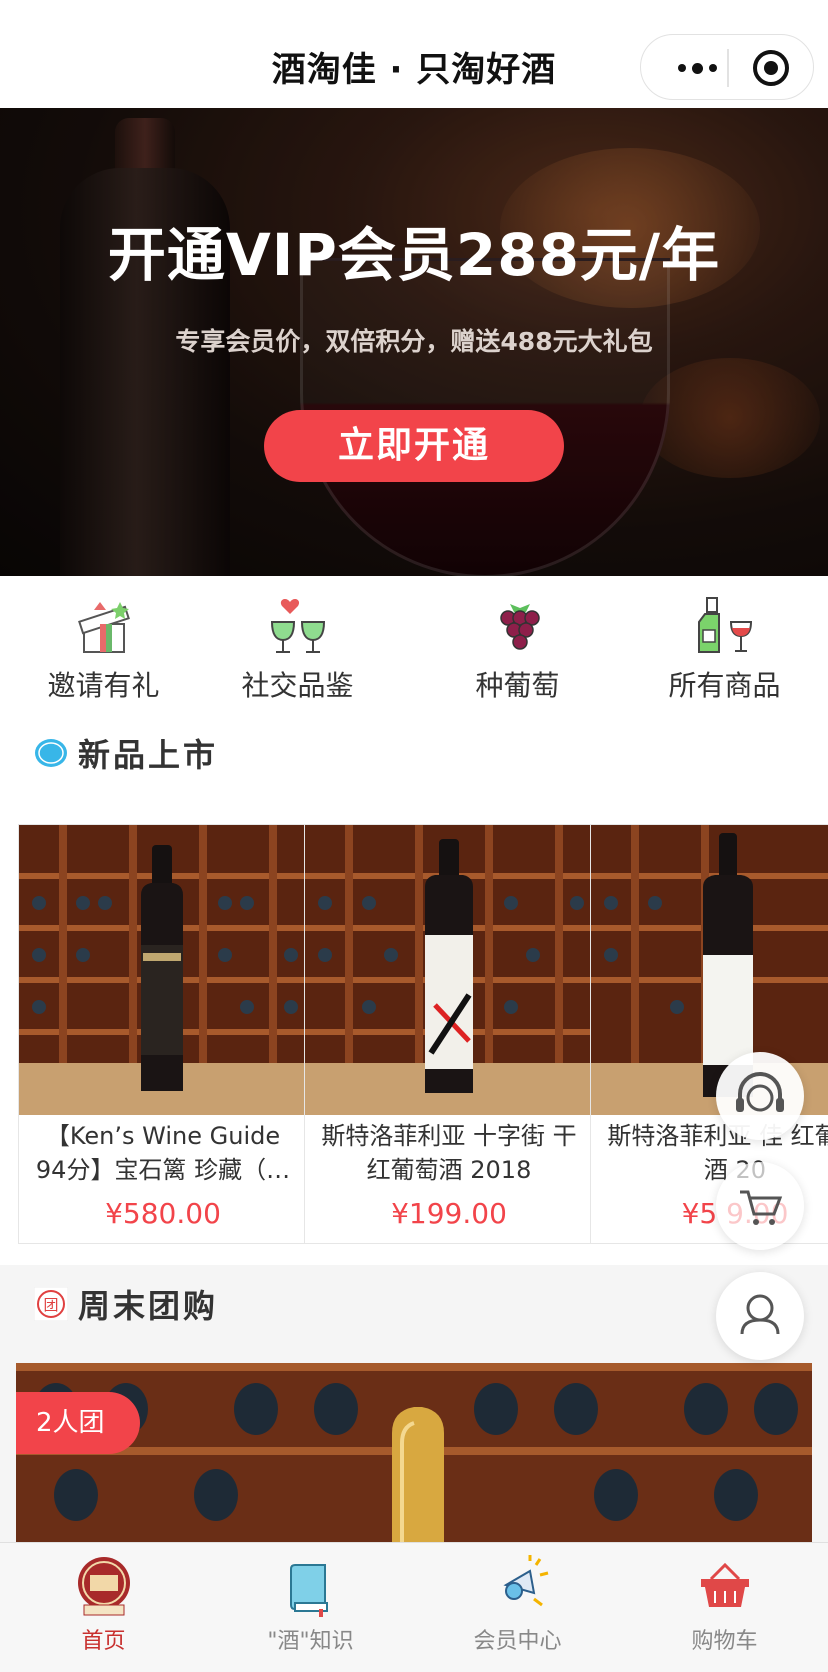  Describe the element at coordinates (163, 1213) in the screenshot. I see `product-price: ¥580.00` at that location.